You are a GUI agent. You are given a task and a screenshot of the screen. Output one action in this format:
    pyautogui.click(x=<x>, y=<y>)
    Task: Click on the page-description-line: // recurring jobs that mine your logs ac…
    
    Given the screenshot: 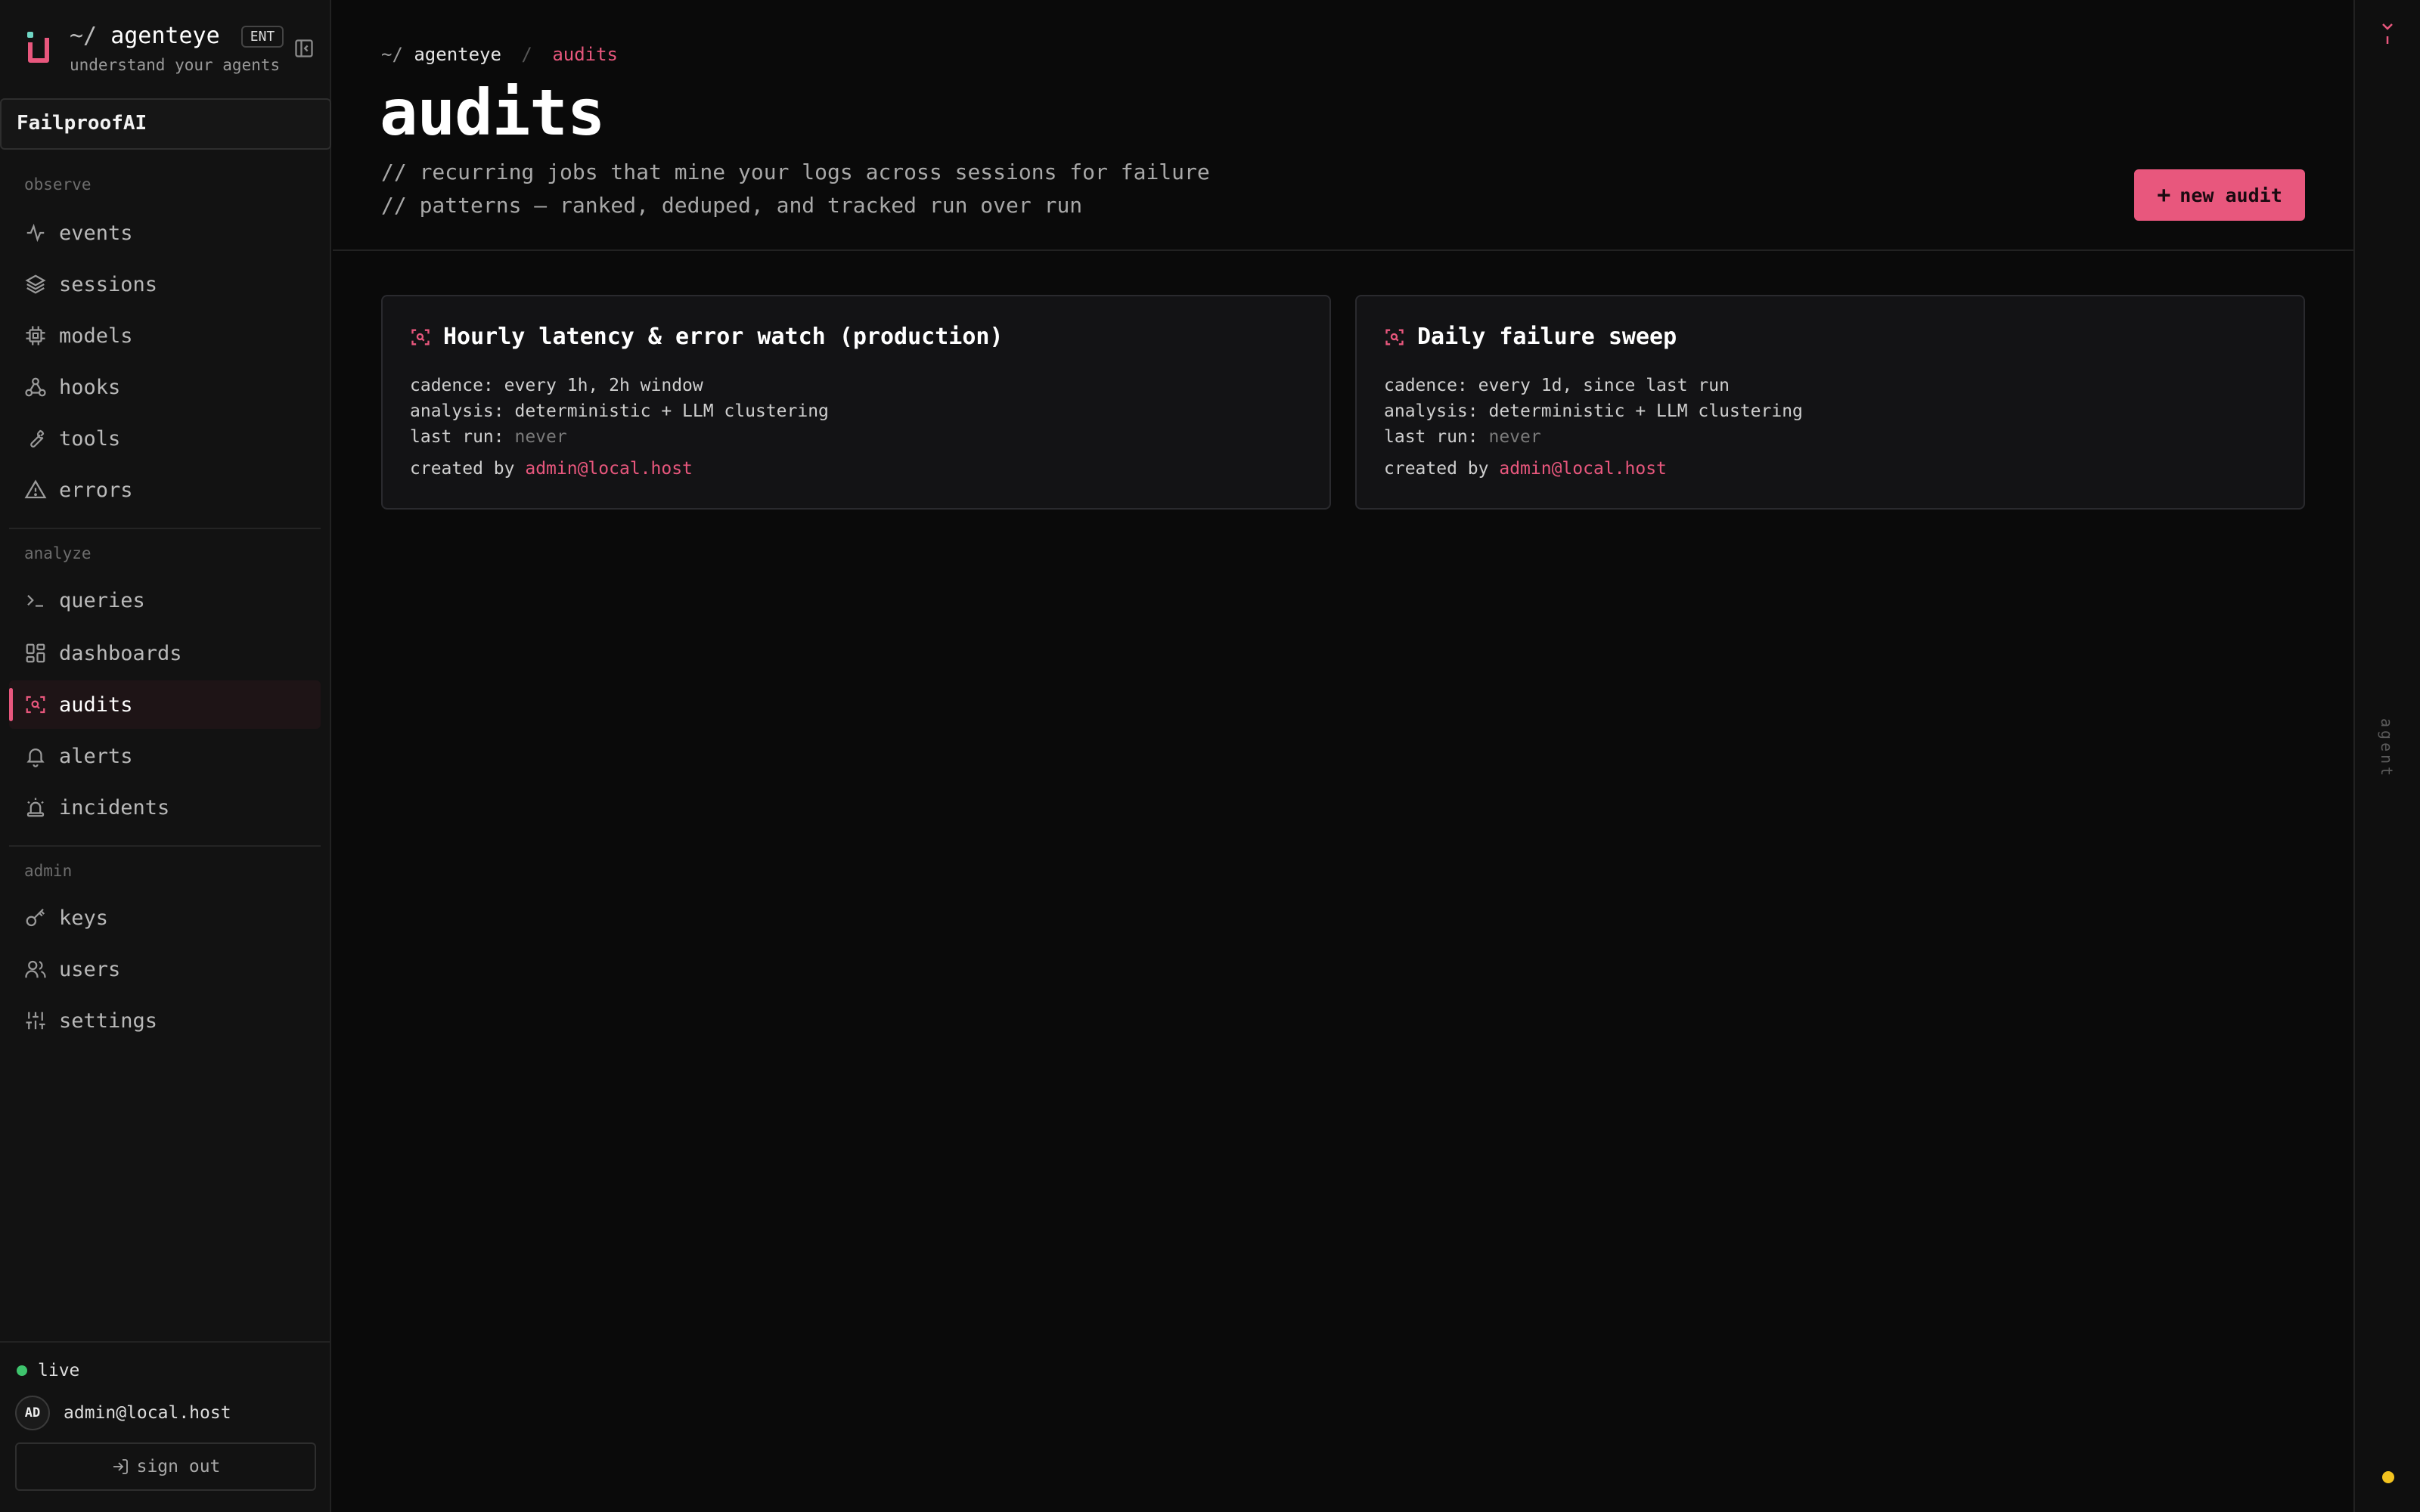 What is the action you would take?
    pyautogui.click(x=795, y=172)
    